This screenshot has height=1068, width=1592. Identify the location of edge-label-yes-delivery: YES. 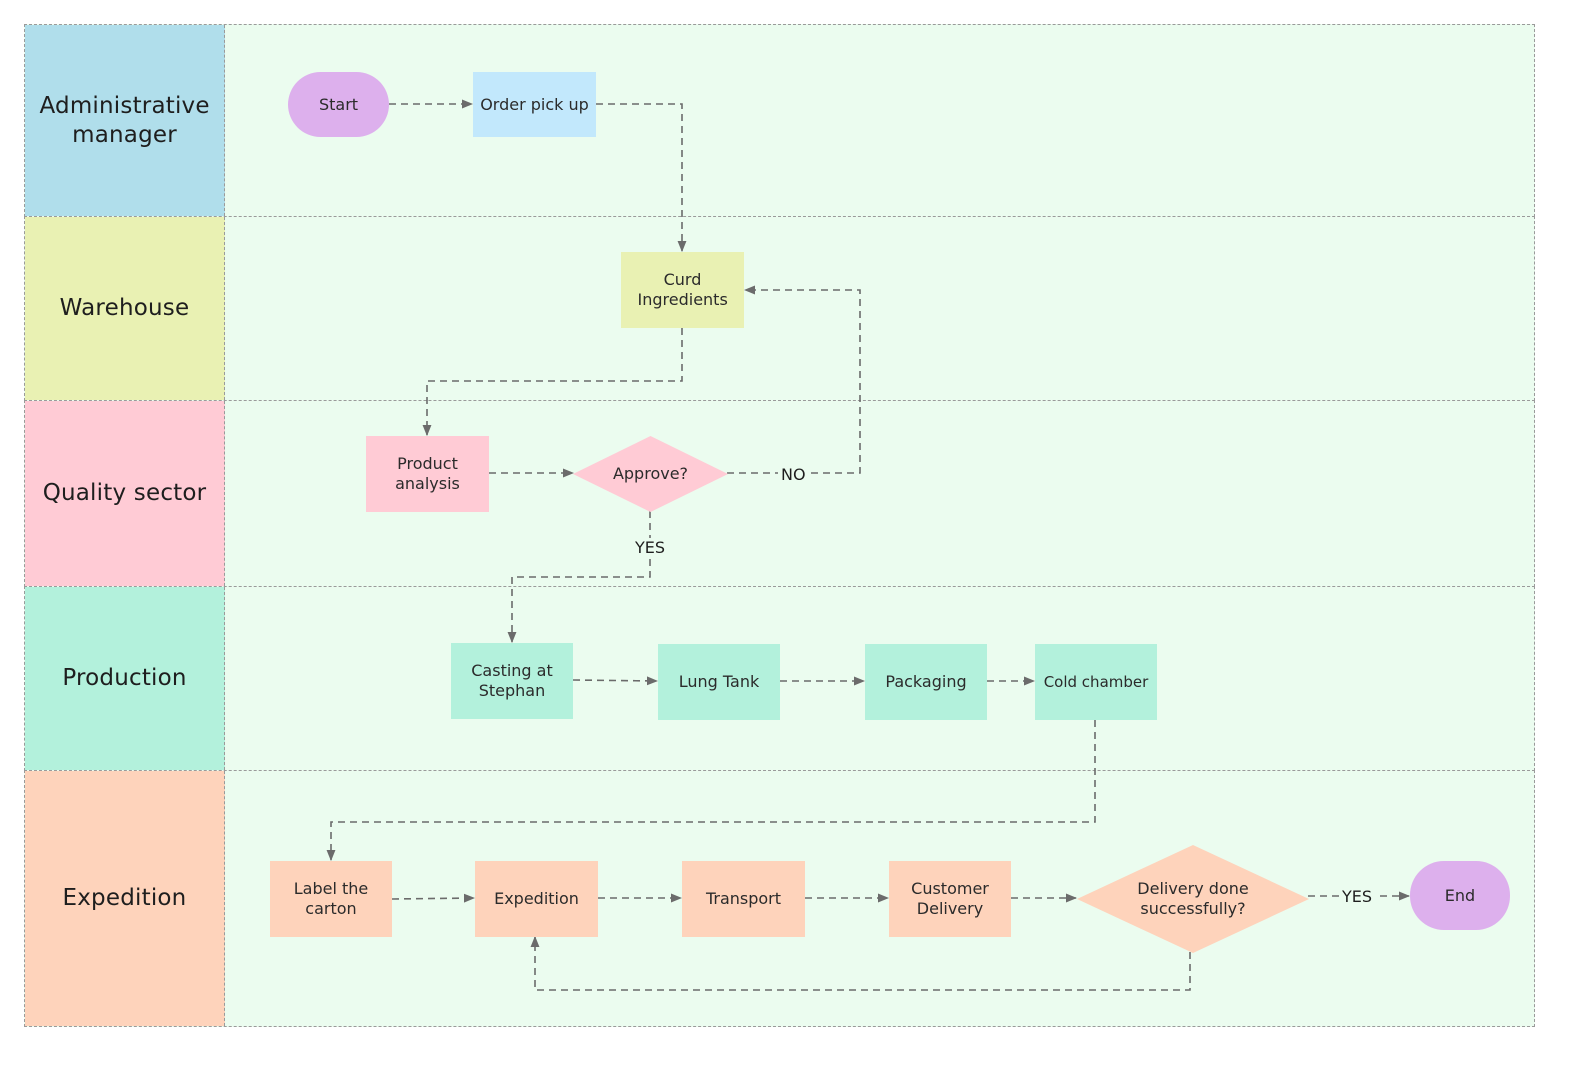
(1357, 896).